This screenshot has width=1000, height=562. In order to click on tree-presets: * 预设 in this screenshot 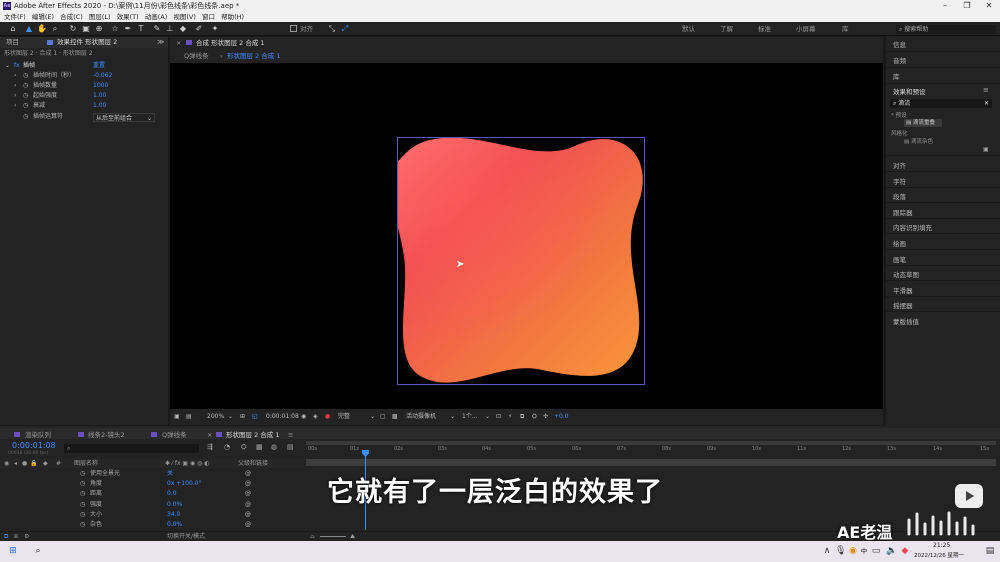, I will do `click(899, 115)`.